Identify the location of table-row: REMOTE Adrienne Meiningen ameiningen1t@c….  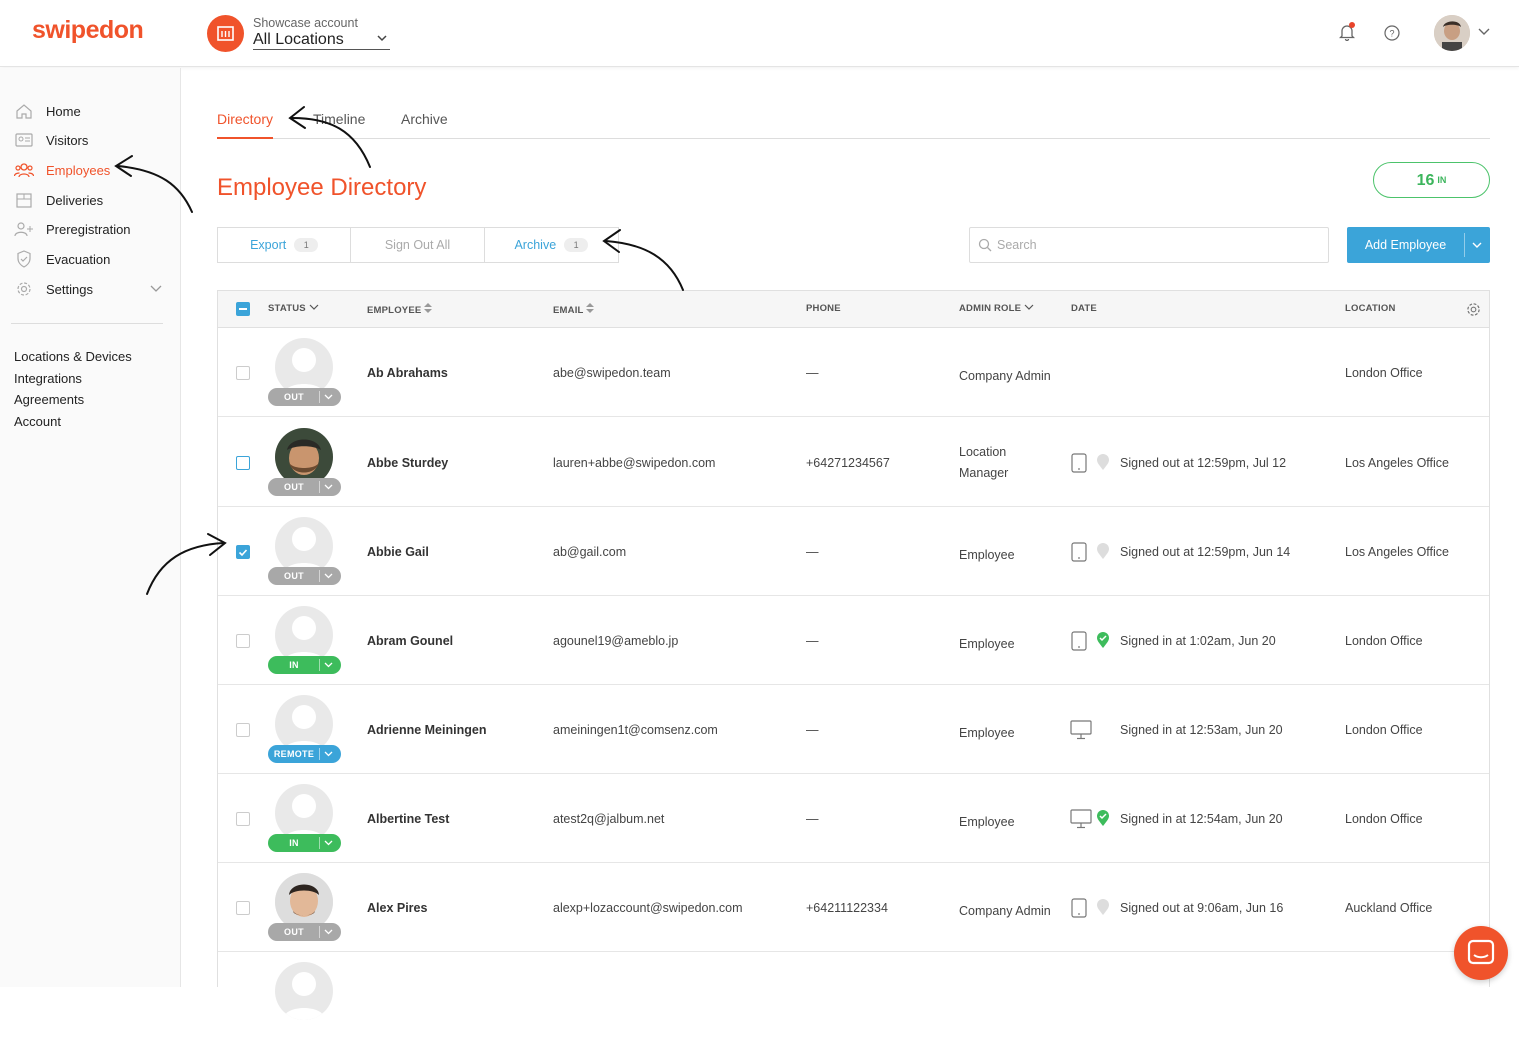
(853, 729).